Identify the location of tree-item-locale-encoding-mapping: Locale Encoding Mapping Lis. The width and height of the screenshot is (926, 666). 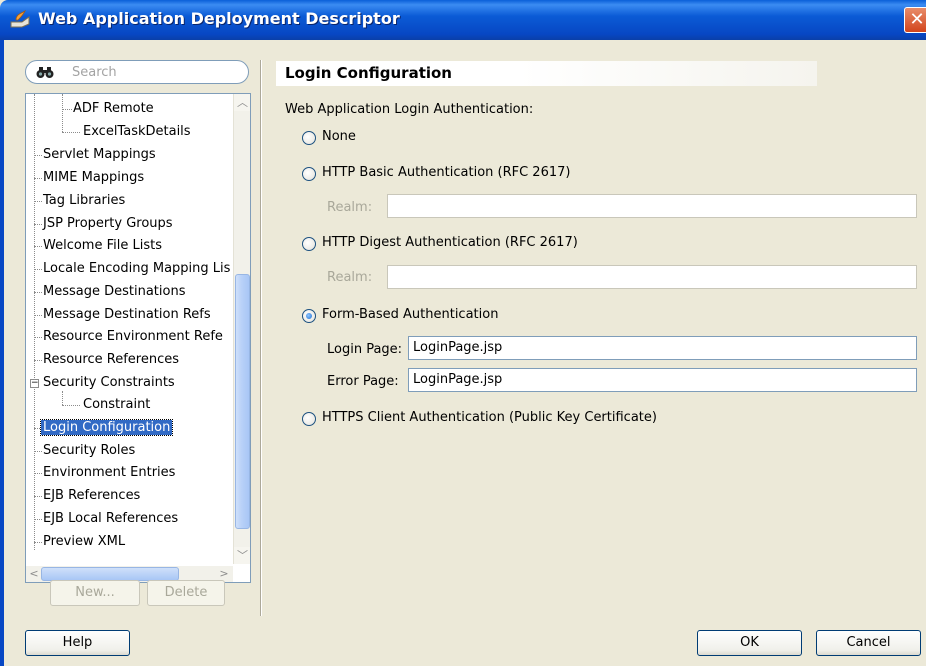
(136, 269).